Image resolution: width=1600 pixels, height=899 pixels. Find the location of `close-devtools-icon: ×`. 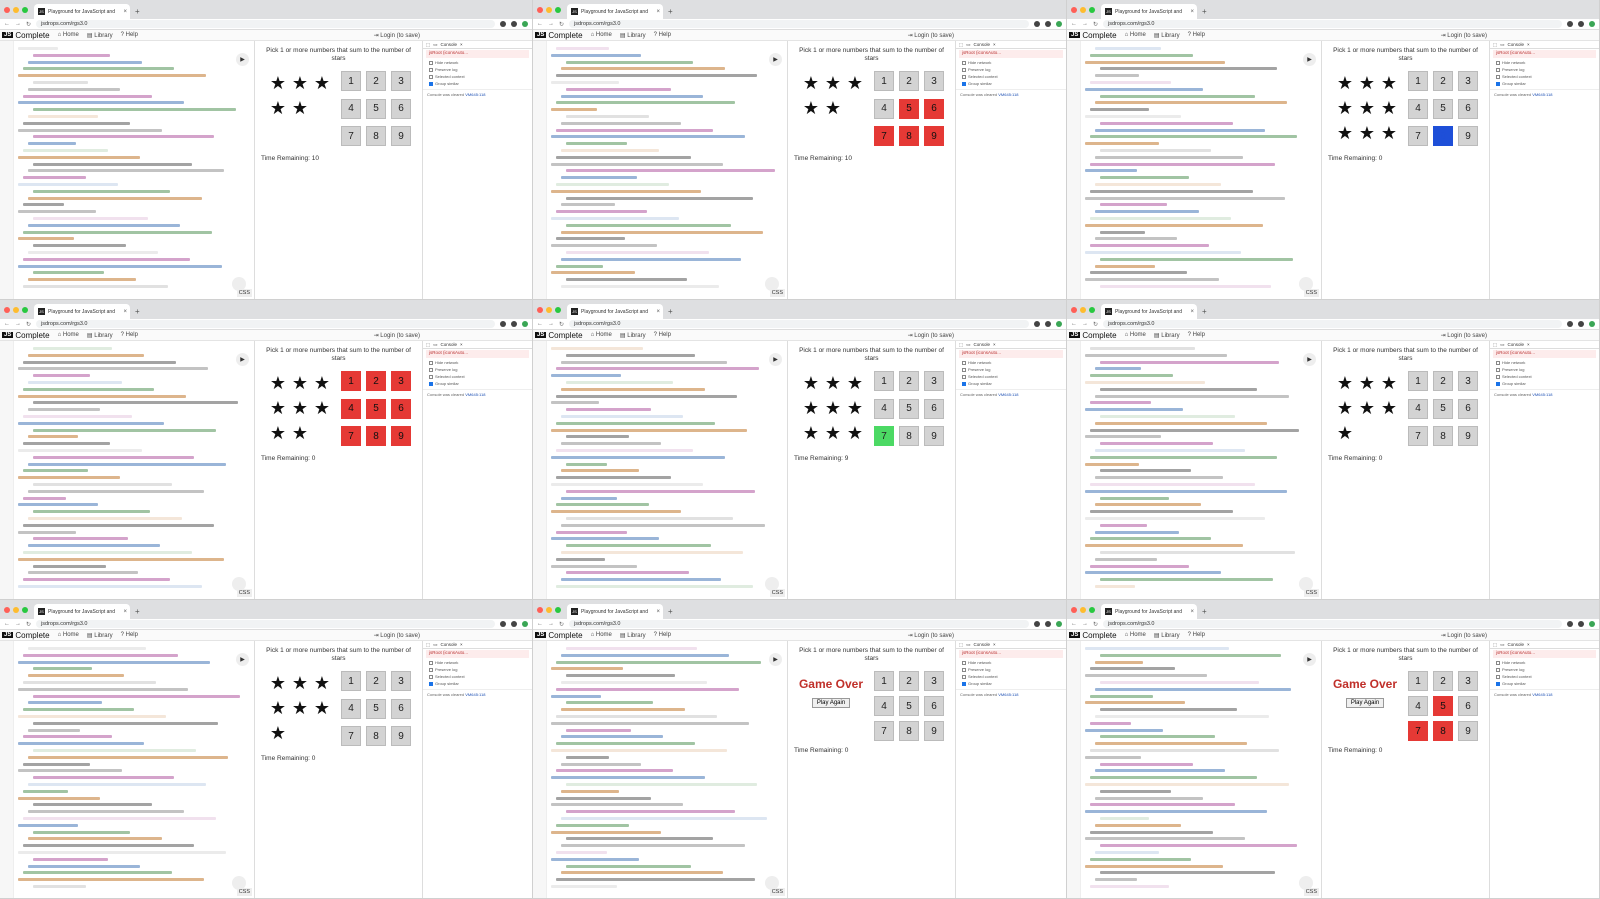

close-devtools-icon: × is located at coordinates (994, 344).